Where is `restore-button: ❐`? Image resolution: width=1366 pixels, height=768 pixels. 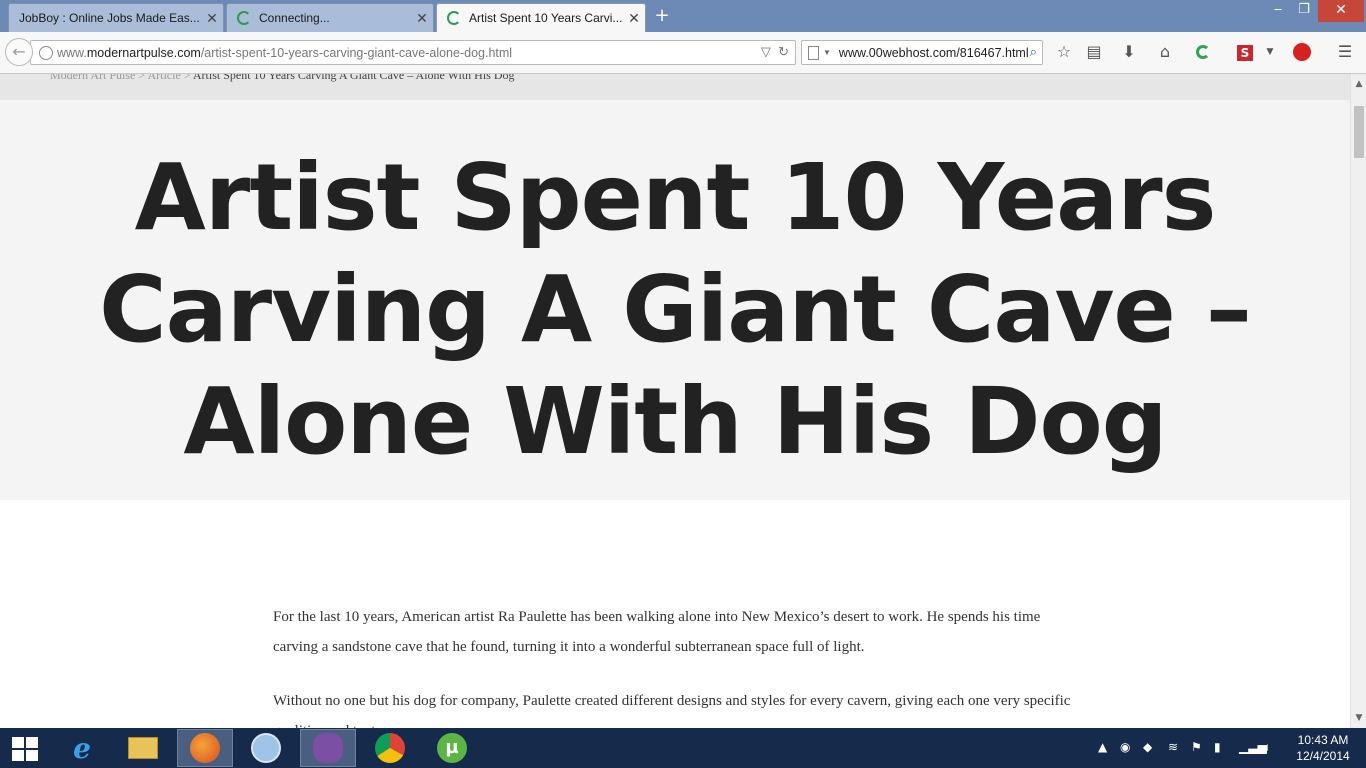 restore-button: ❐ is located at coordinates (1304, 11).